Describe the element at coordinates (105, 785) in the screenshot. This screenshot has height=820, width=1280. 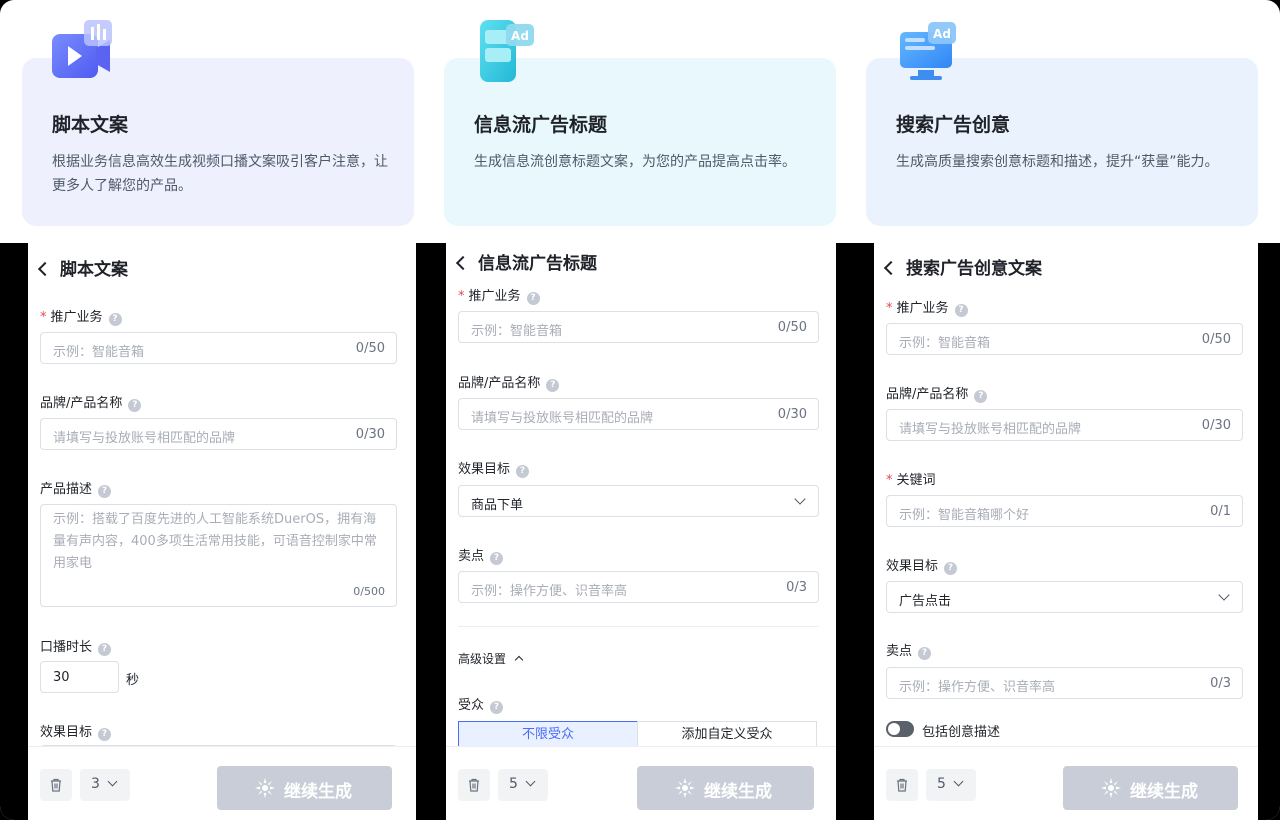
I see `count-select: 3` at that location.